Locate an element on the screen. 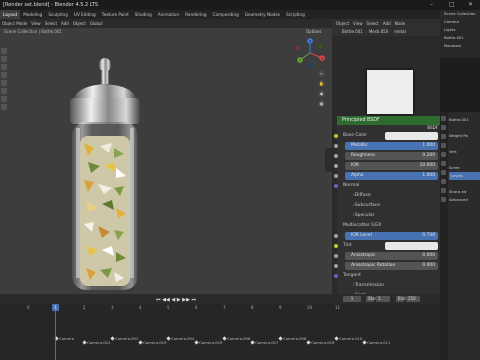 This screenshot has height=360, width=480. camera-marker: Camera.004 is located at coordinates (180, 338).